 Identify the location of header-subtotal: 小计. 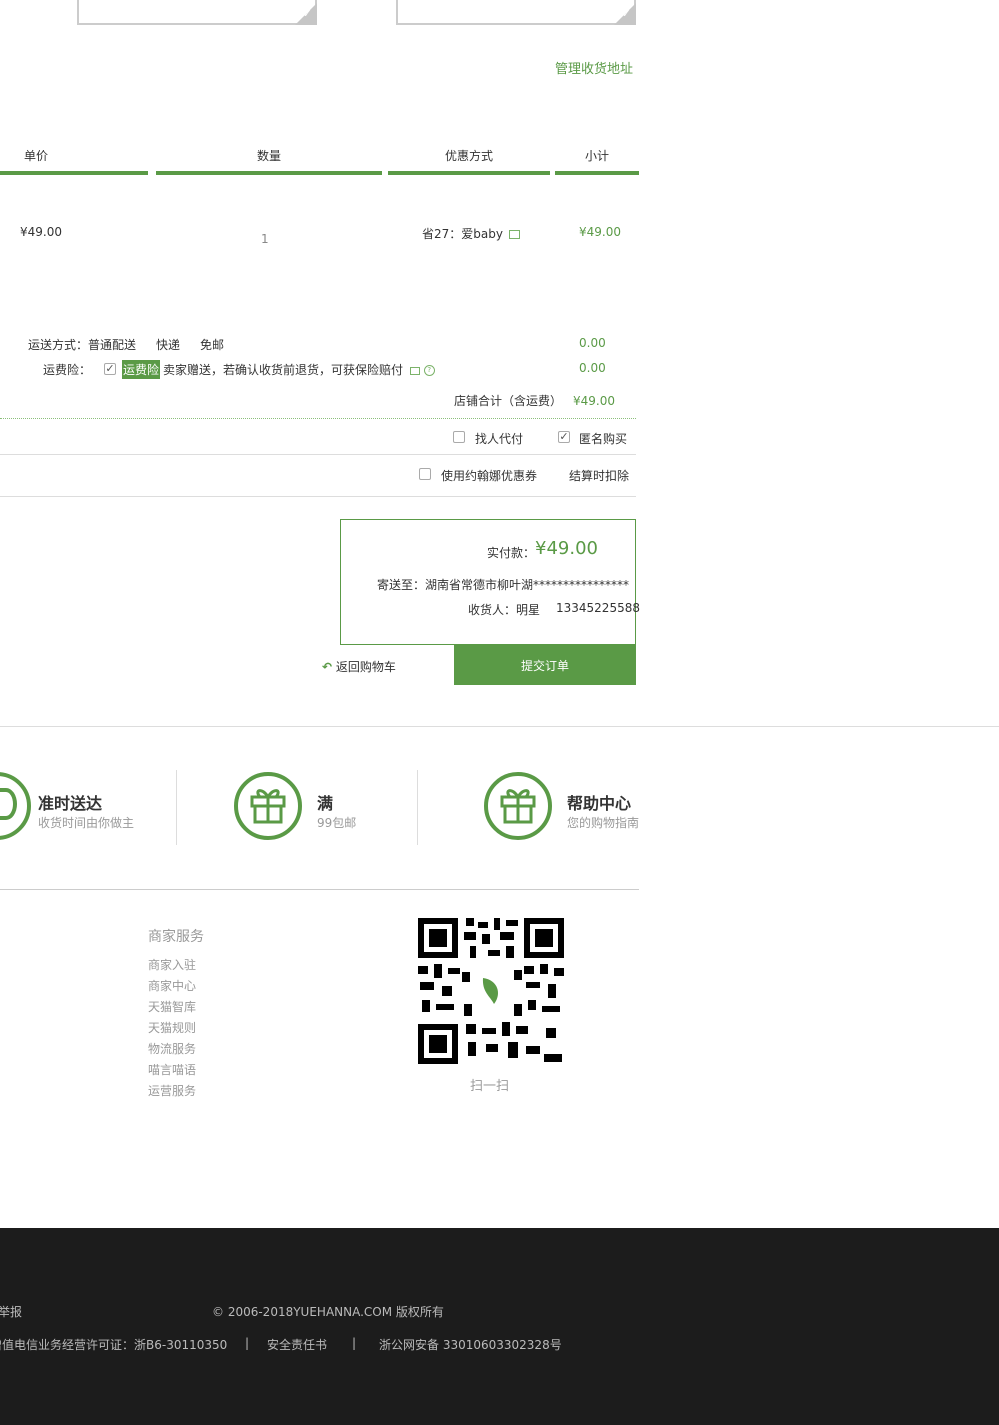
(597, 161).